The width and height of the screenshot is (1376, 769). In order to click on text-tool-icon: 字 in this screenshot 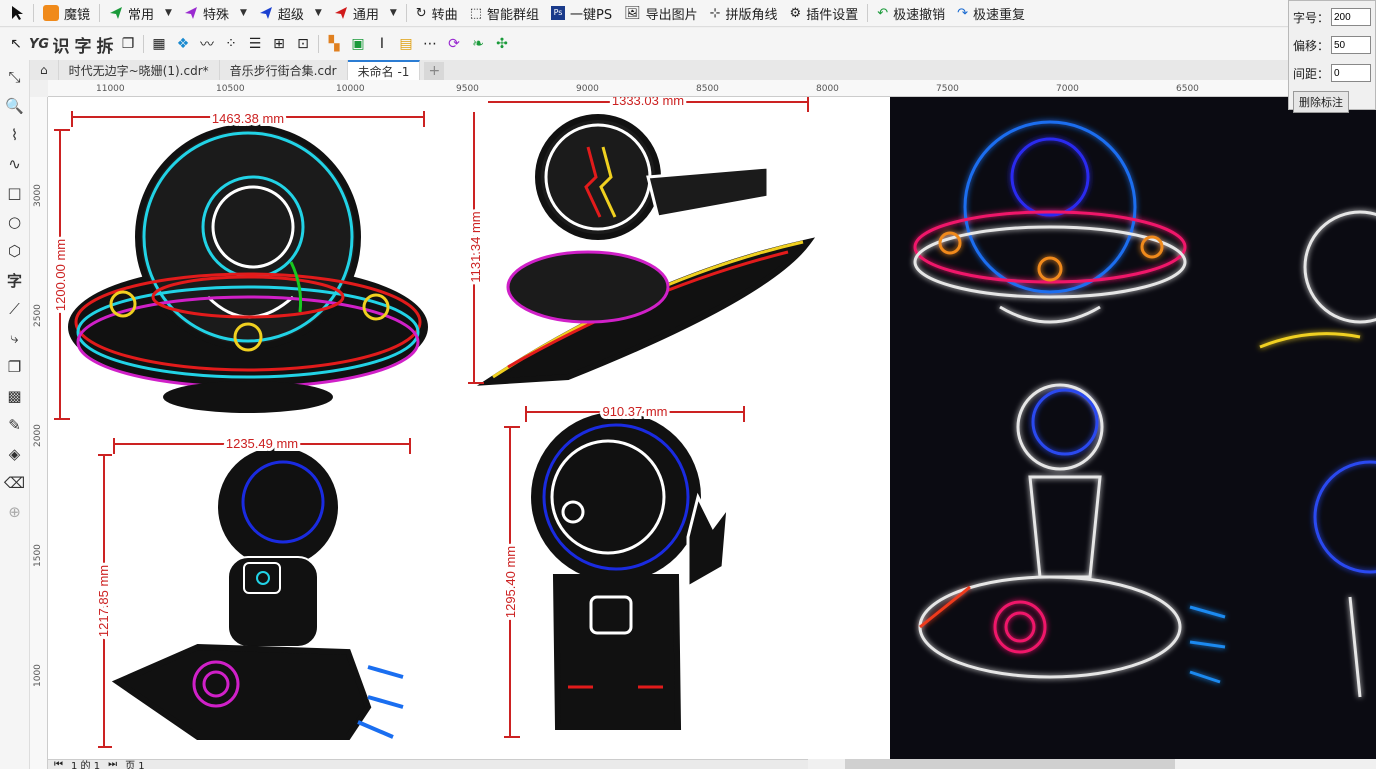, I will do `click(15, 280)`.